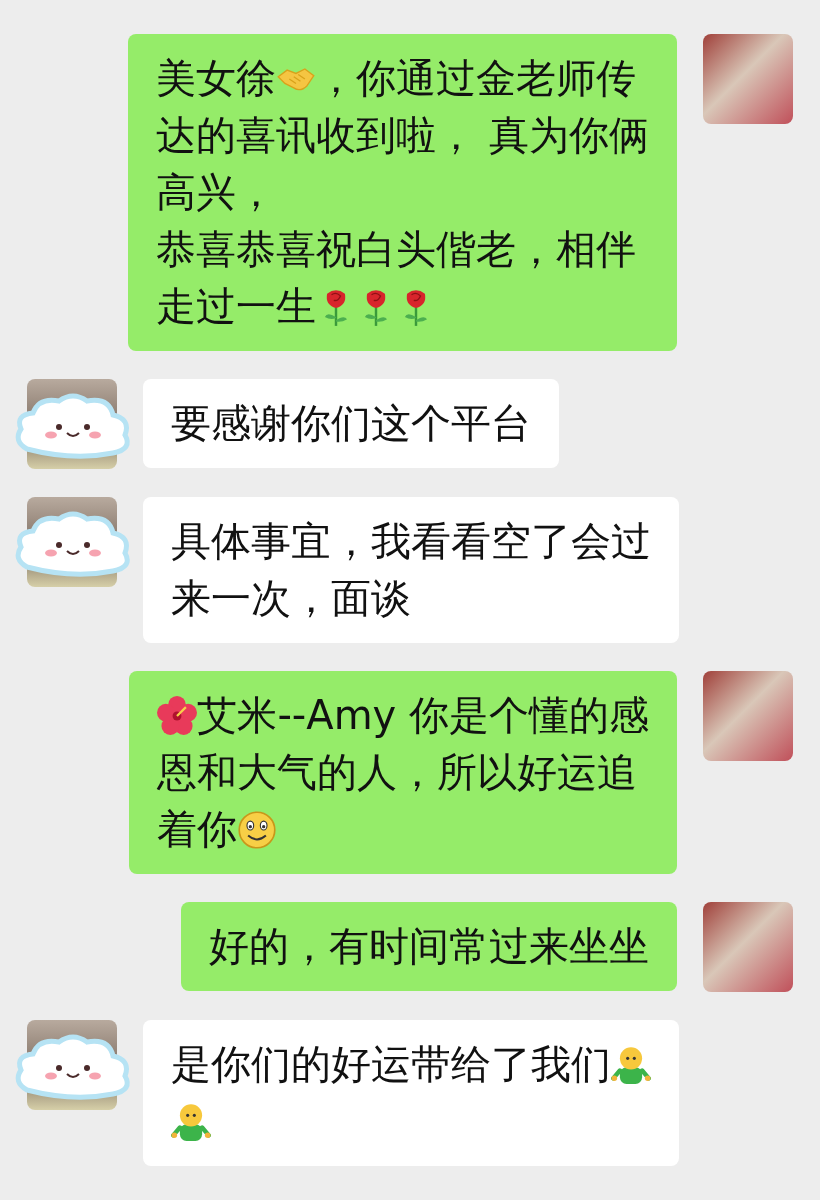  What do you see at coordinates (391, 1064) in the screenshot?
I see `message-text: 是你们的好运带给了我们` at bounding box center [391, 1064].